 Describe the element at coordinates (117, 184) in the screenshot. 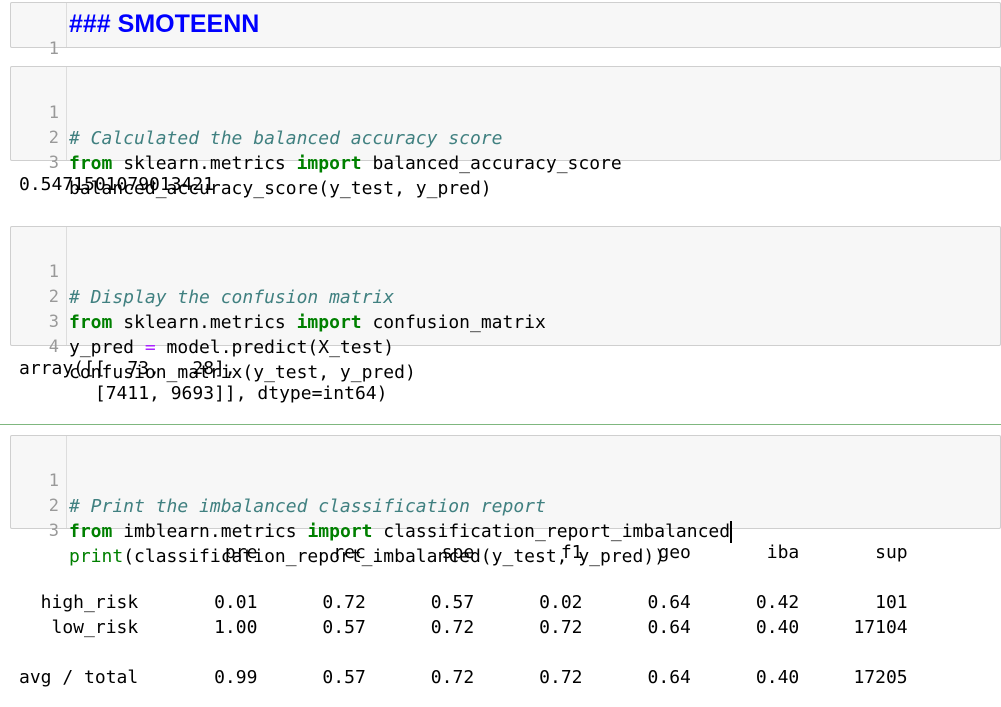

I see `cell-output: 0.5471501079013421` at that location.